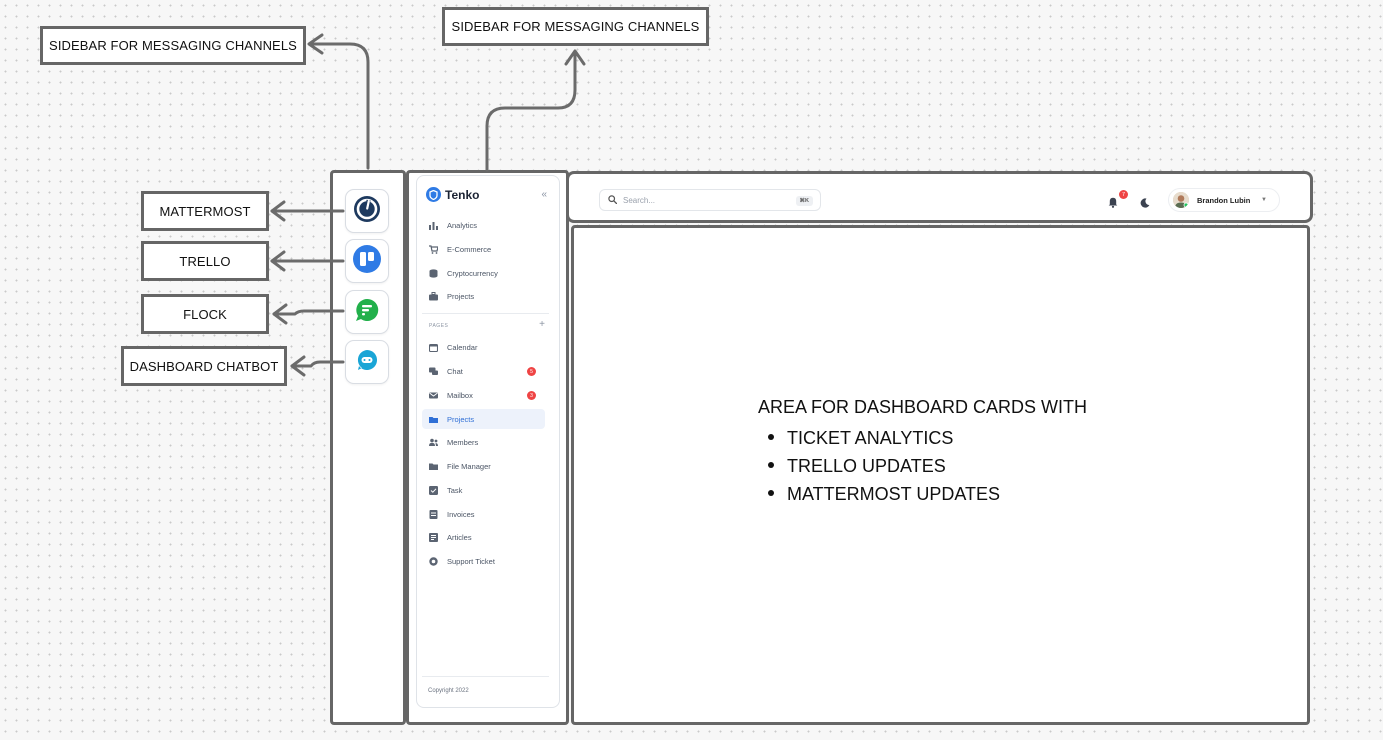  I want to click on sidebar-item-label: Task, so click(455, 490).